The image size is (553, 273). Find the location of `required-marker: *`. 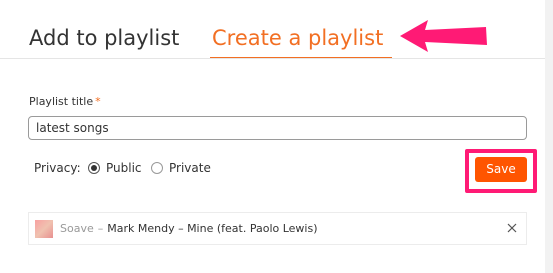

required-marker: * is located at coordinates (98, 101).